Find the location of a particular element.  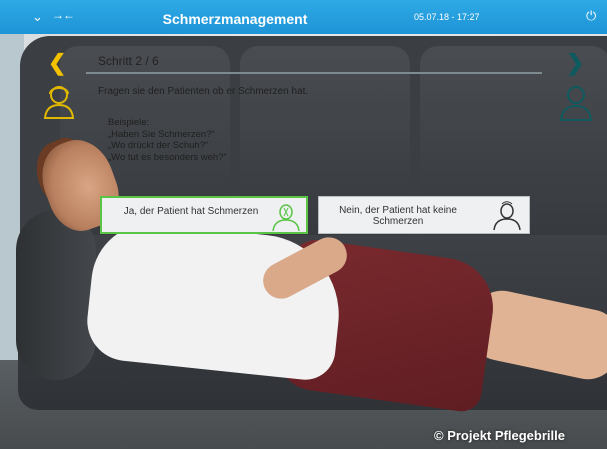

yes-pain-button: Ja, der Patient hat Schmerzen is located at coordinates (204, 215).